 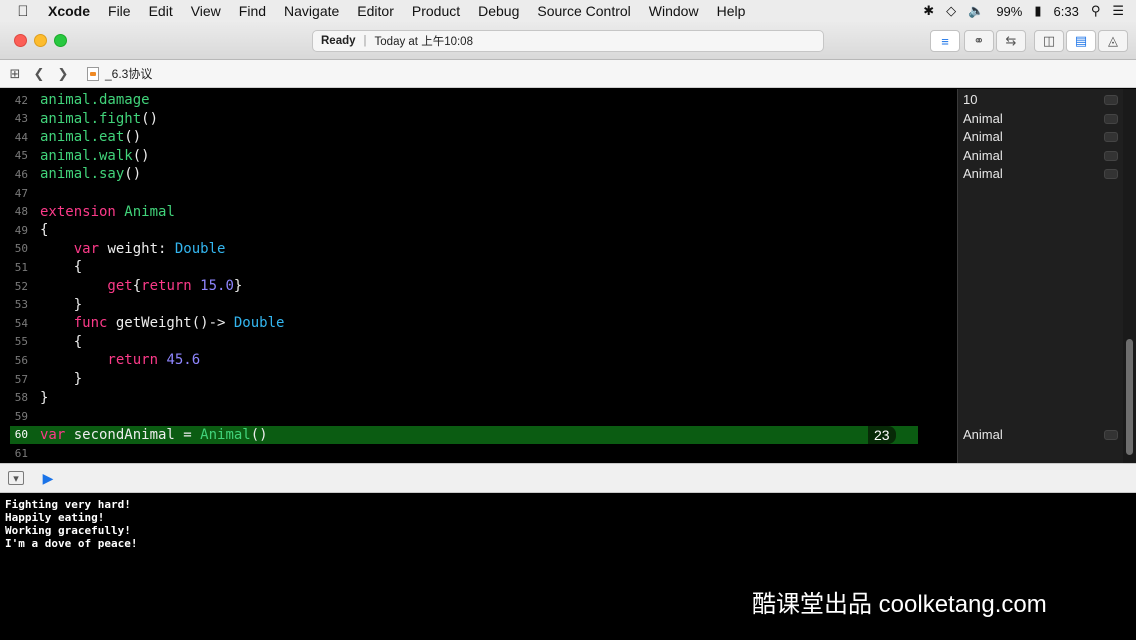 What do you see at coordinates (311, 11) in the screenshot?
I see `menu-navigate: Navigate` at bounding box center [311, 11].